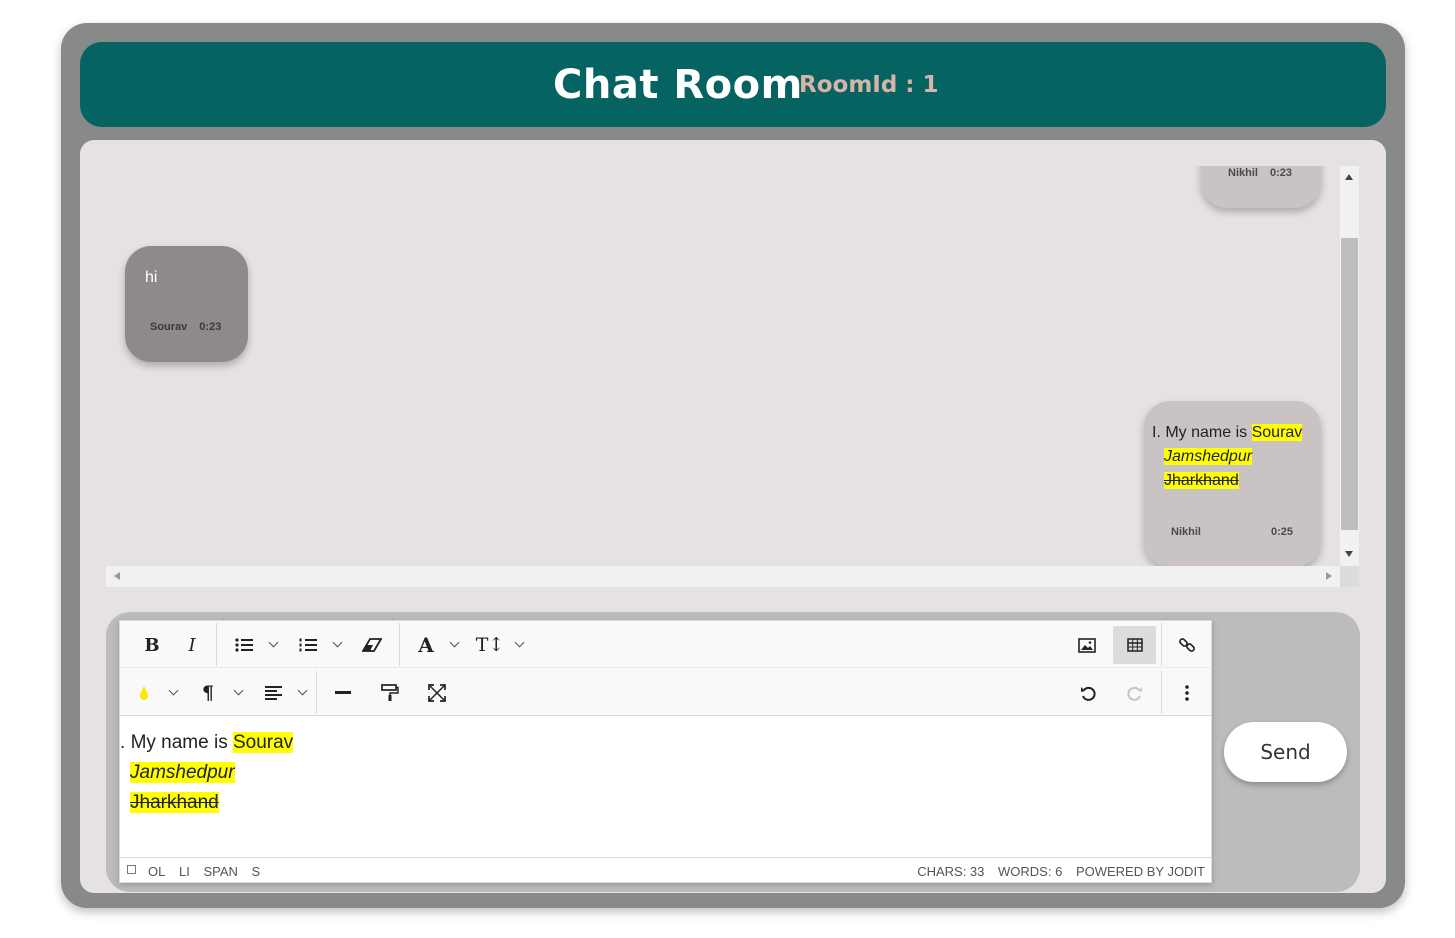 The image size is (1455, 938). What do you see at coordinates (256, 871) in the screenshot?
I see `path-item: S` at bounding box center [256, 871].